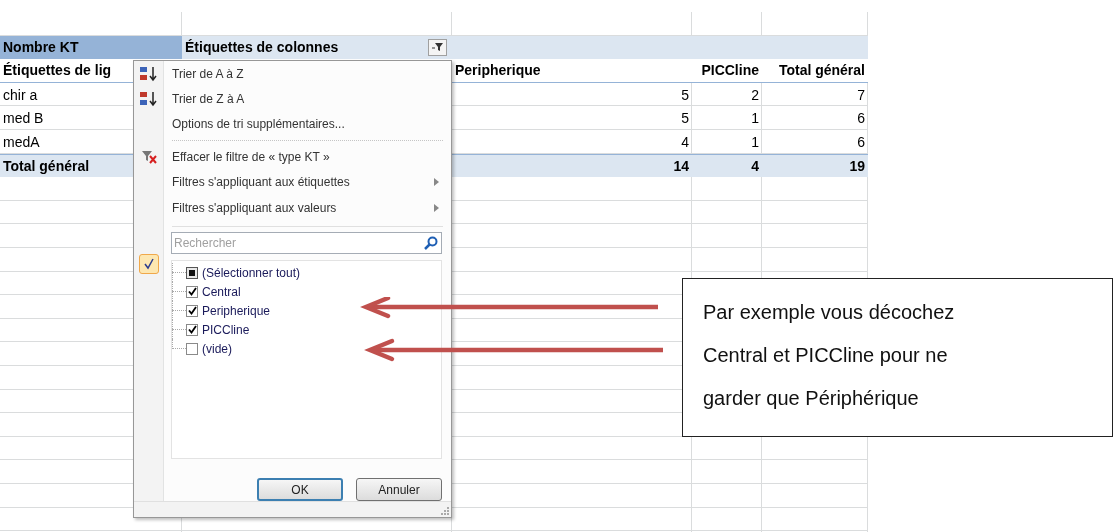 The width and height of the screenshot is (1113, 532). I want to click on filter-icon, so click(437, 47).